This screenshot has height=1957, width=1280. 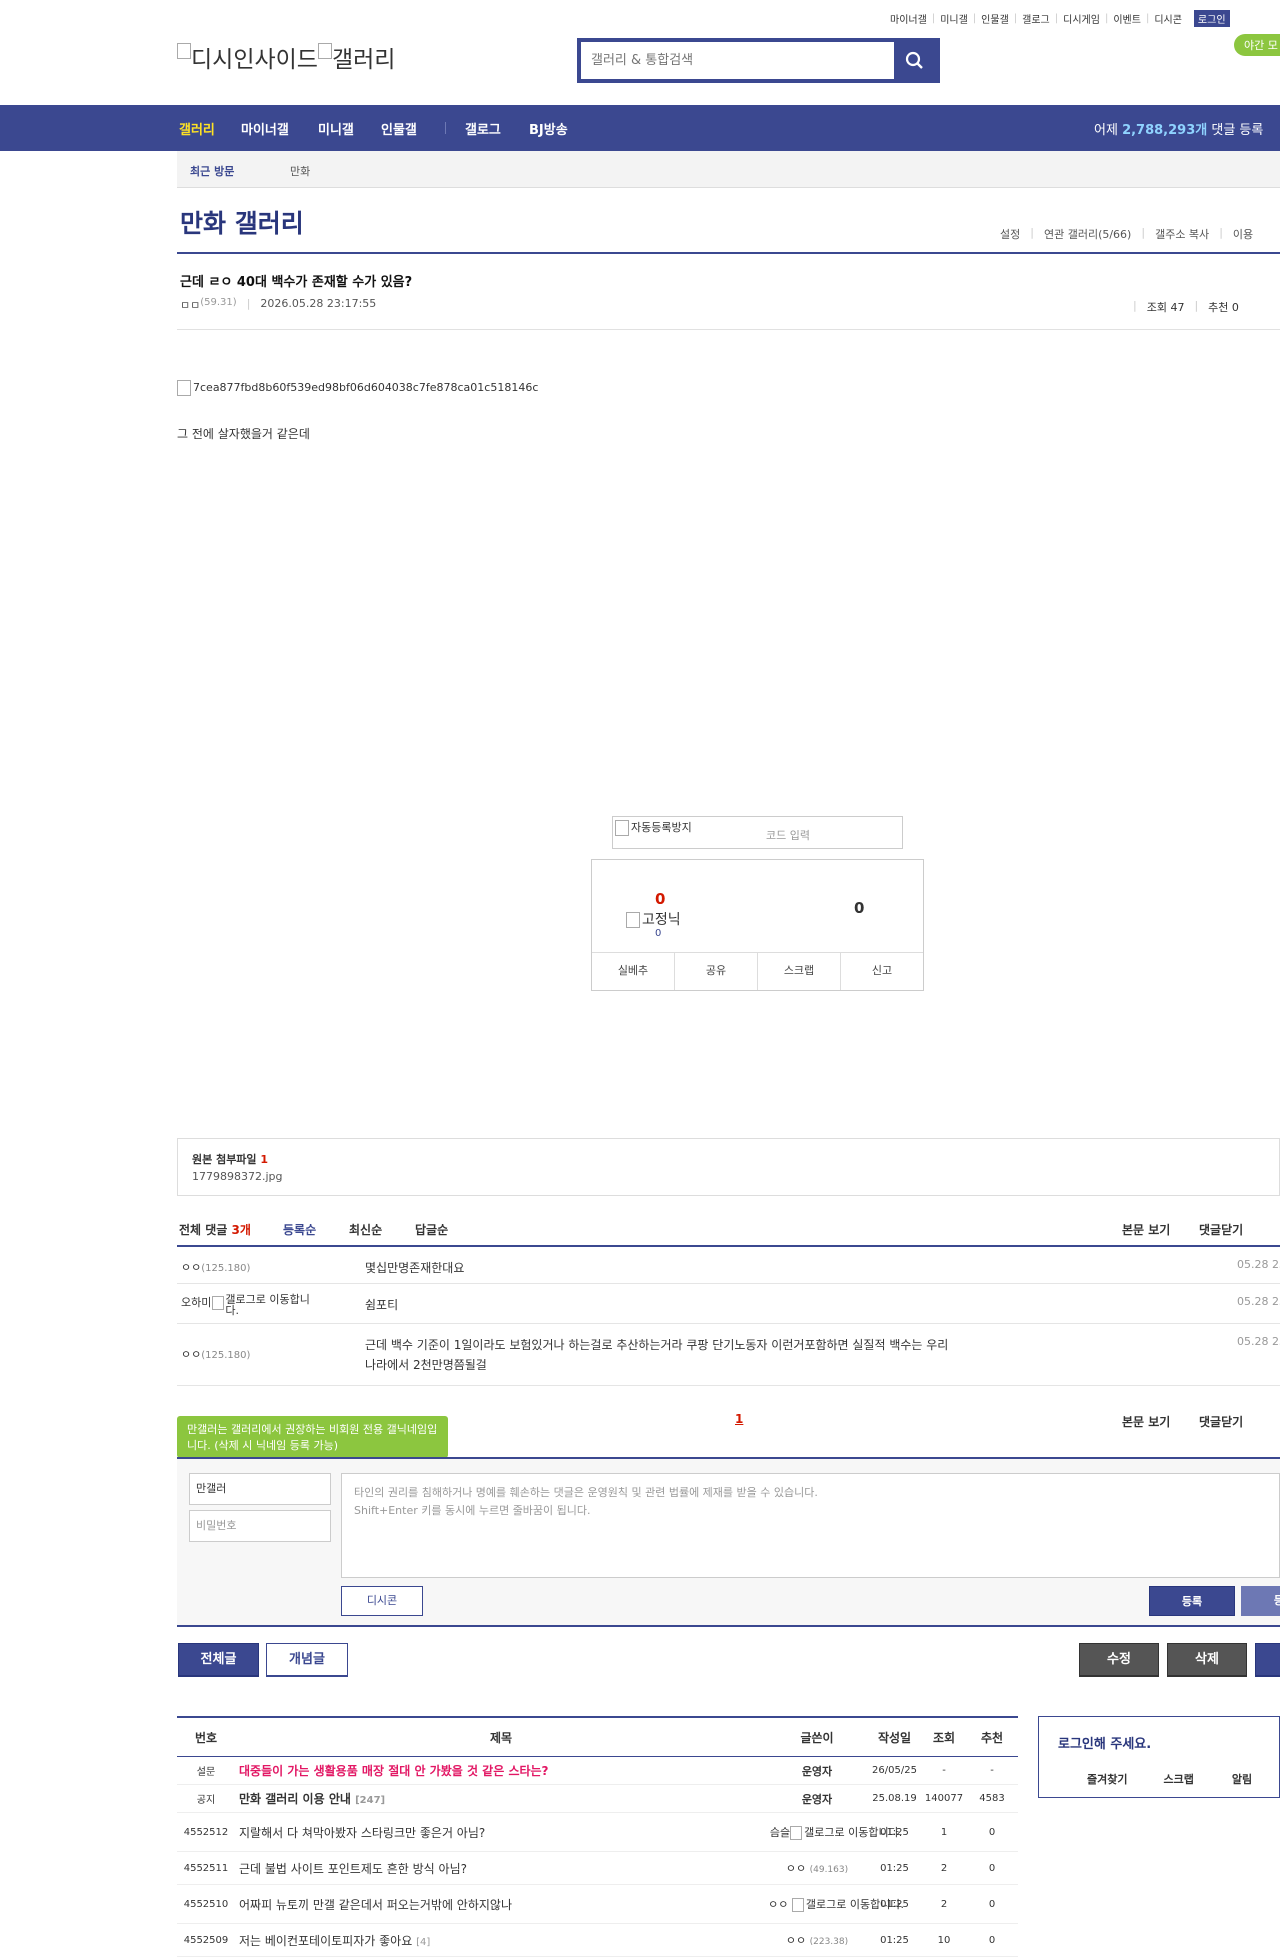 What do you see at coordinates (728, 1167) in the screenshot?
I see `attachment-box: 원본 첨부파일 1 1779898372.jpg` at bounding box center [728, 1167].